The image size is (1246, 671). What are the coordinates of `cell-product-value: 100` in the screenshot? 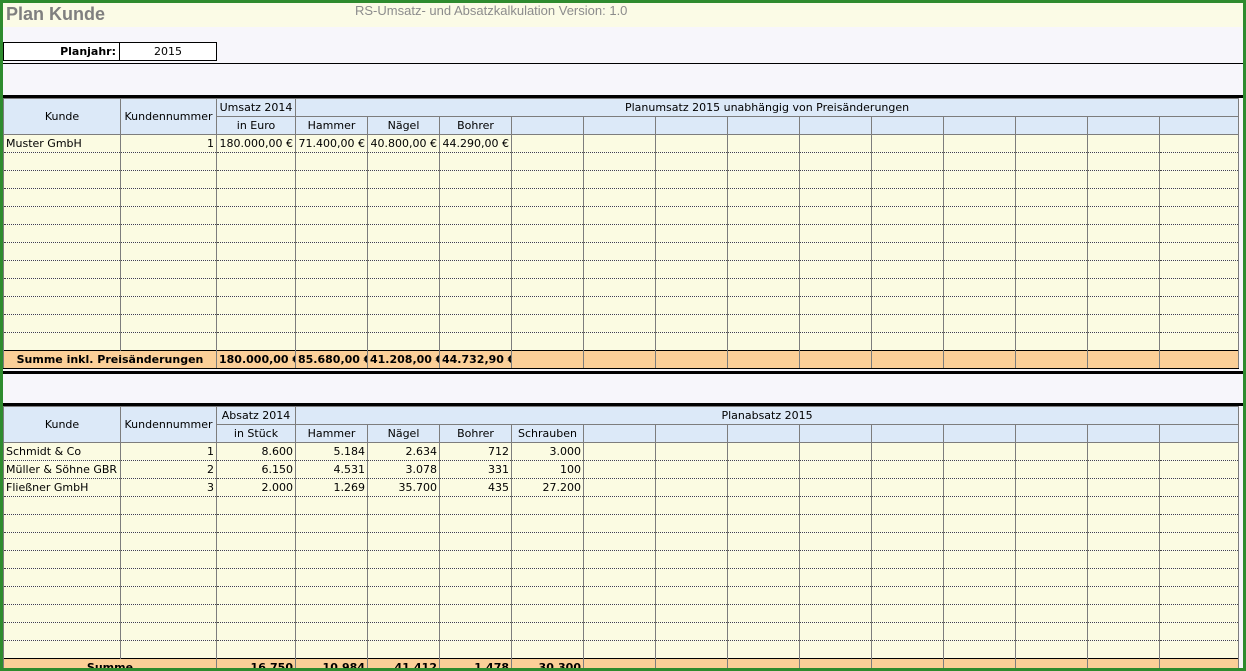 It's located at (547, 469).